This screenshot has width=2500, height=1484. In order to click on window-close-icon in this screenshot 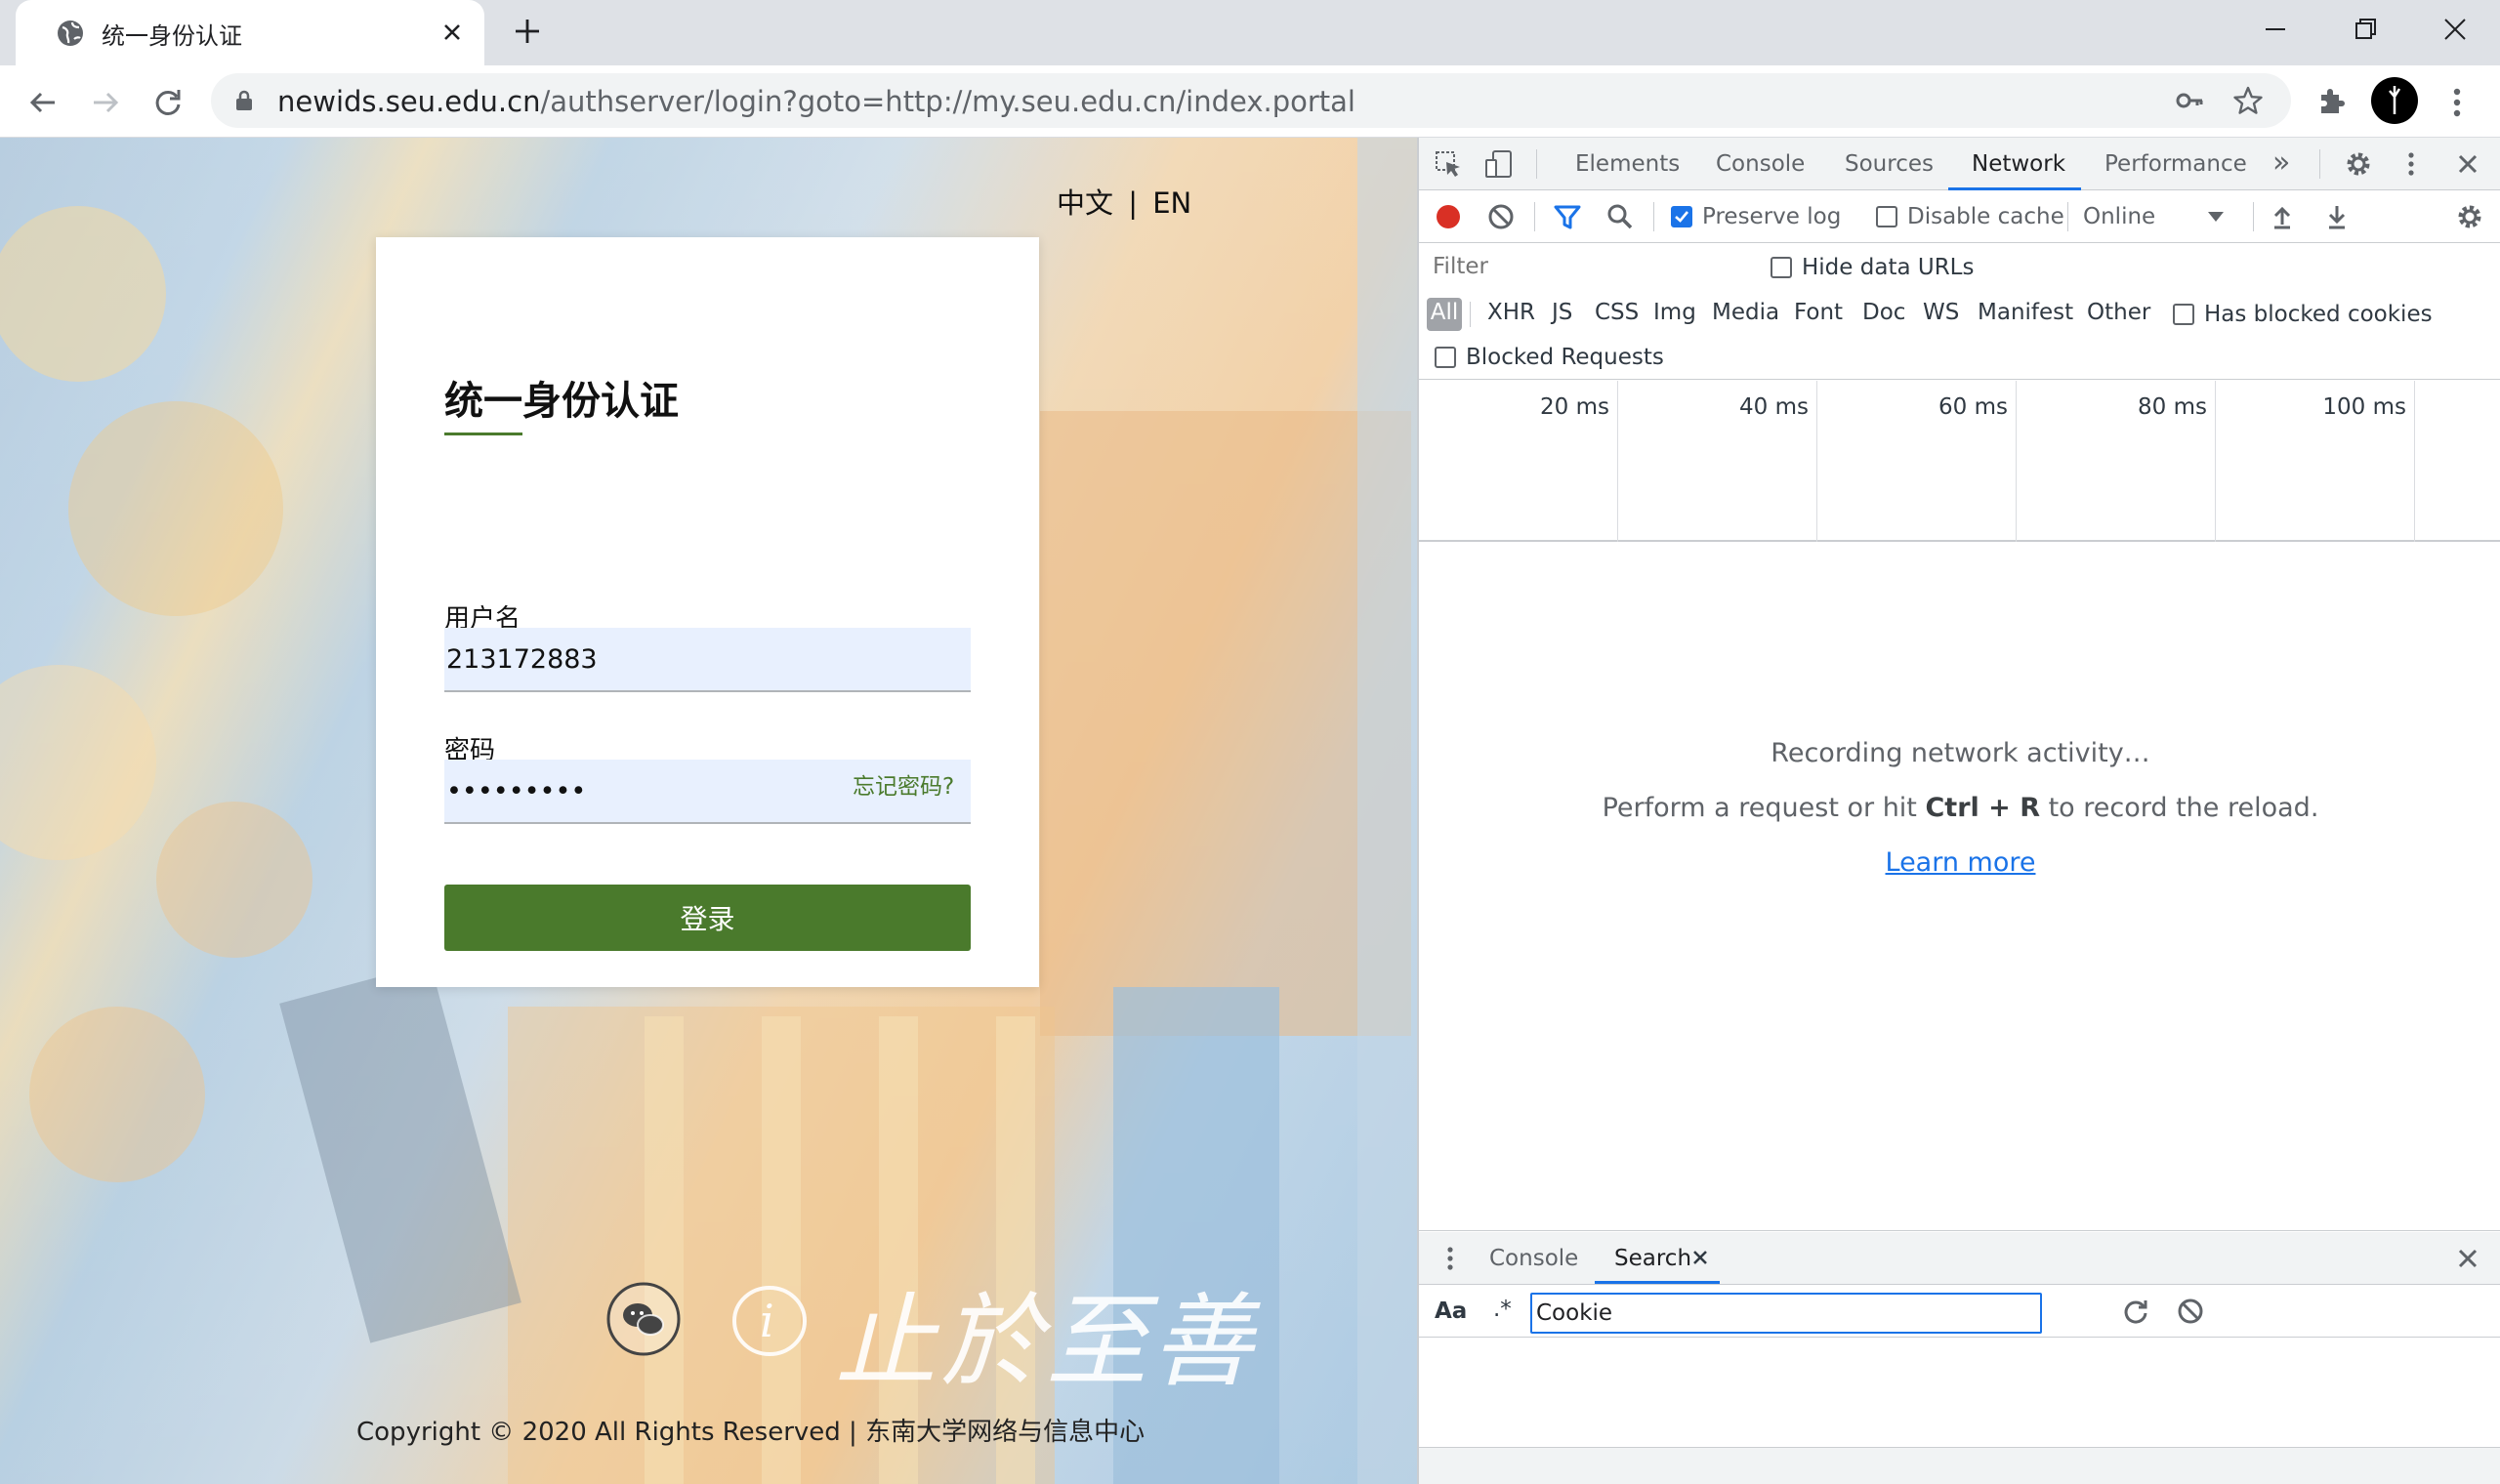, I will do `click(2456, 30)`.